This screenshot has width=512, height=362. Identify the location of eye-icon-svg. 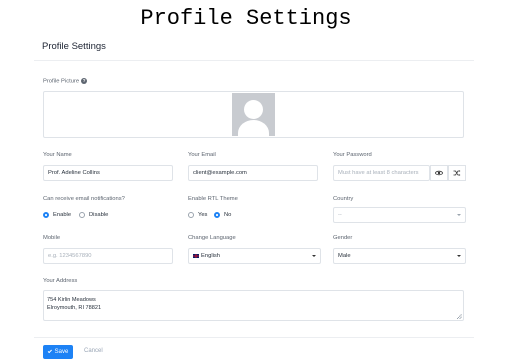
(439, 173).